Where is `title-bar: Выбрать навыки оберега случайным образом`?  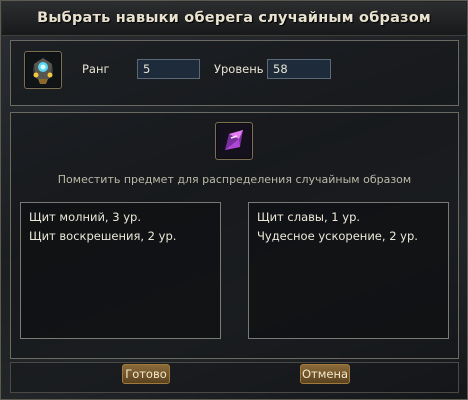
title-bar: Выбрать навыки оберега случайным образом is located at coordinates (234, 19).